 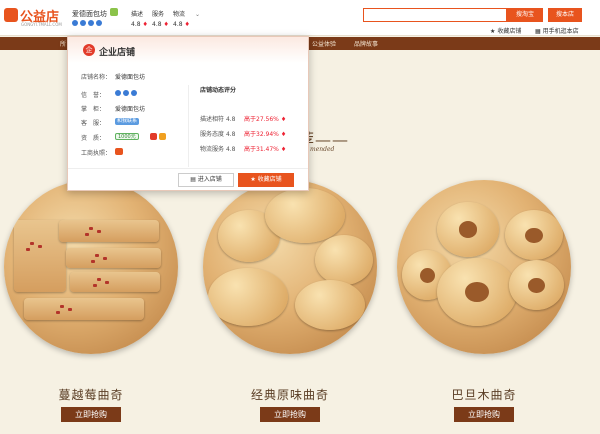 I want to click on rating-label: 描述, so click(x=137, y=14).